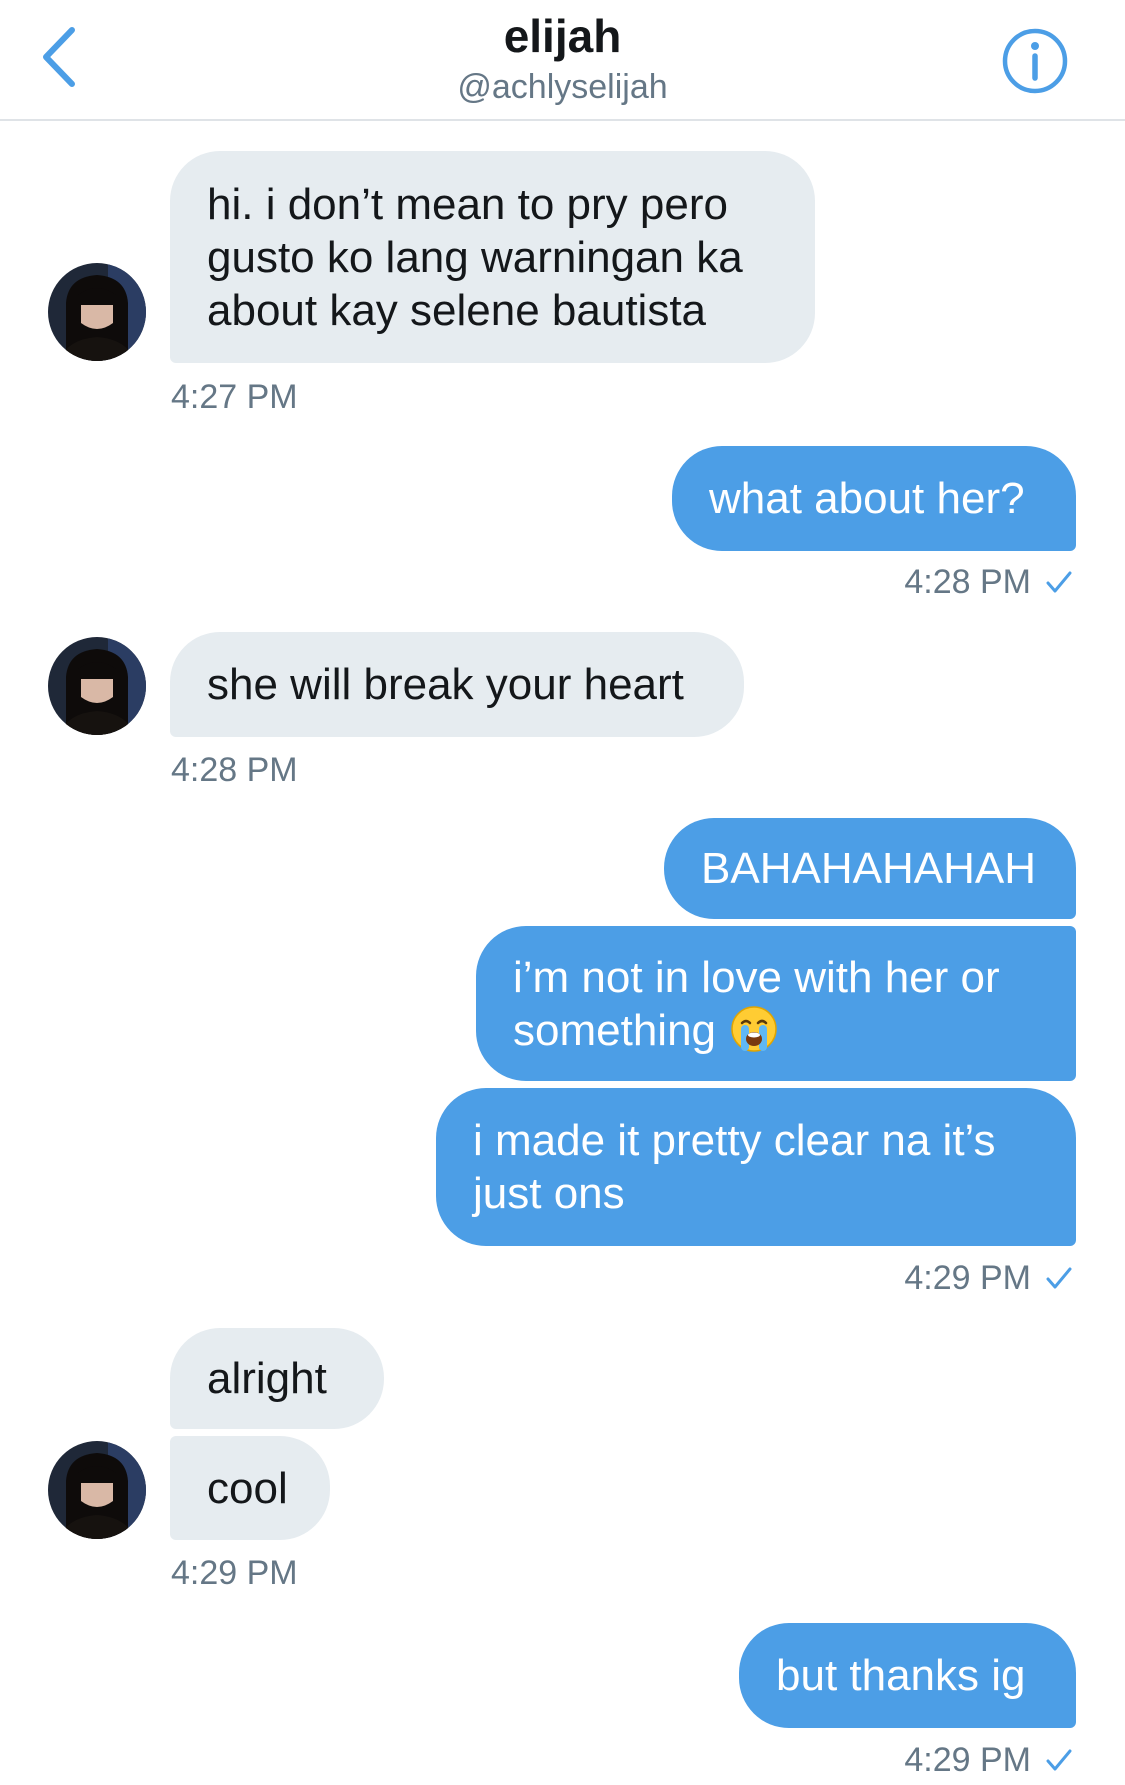  What do you see at coordinates (250, 1488) in the screenshot?
I see `incoming-message: cool` at bounding box center [250, 1488].